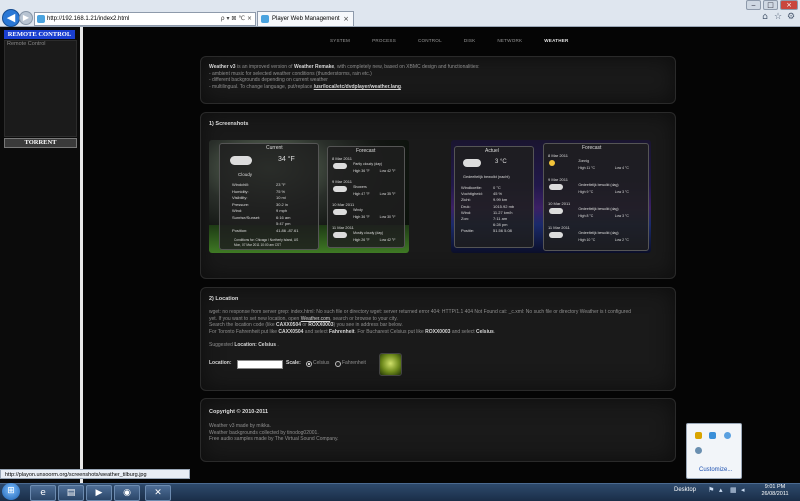 The width and height of the screenshot is (800, 501). Describe the element at coordinates (501, 162) in the screenshot. I see `actual-temp: 3 °C` at that location.